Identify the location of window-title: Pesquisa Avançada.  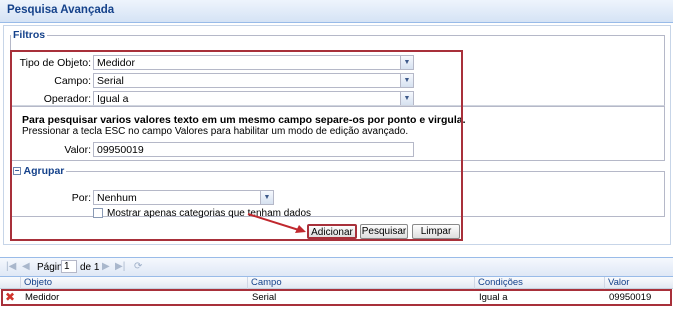
(61, 10).